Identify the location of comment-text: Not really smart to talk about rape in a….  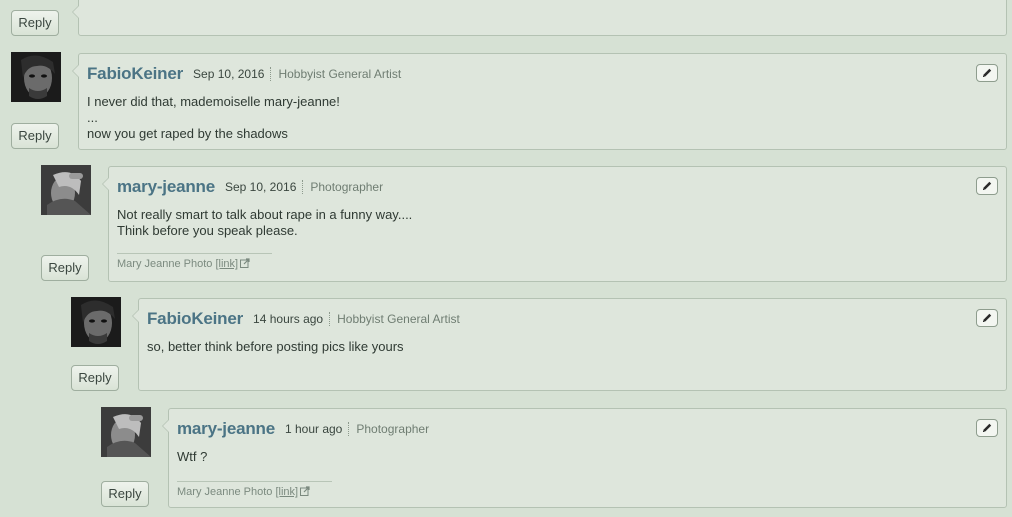
(264, 223).